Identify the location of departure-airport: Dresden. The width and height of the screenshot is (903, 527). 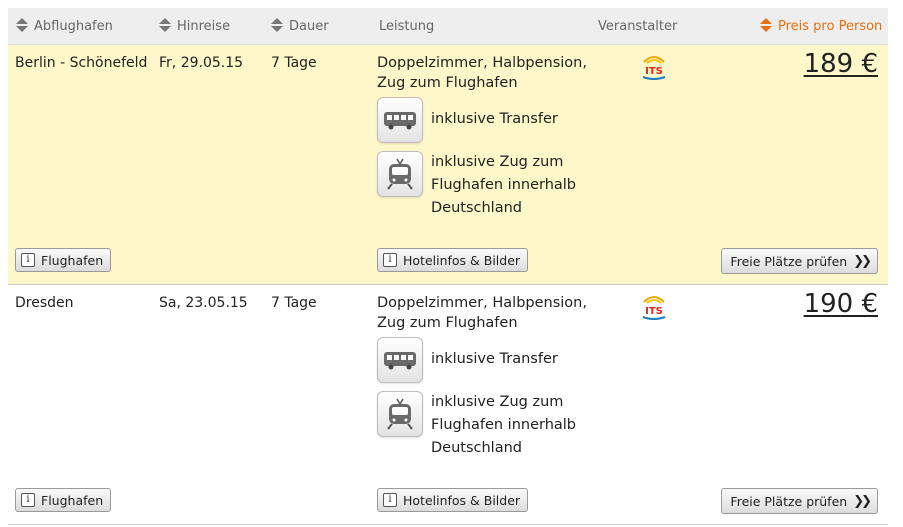
(44, 303).